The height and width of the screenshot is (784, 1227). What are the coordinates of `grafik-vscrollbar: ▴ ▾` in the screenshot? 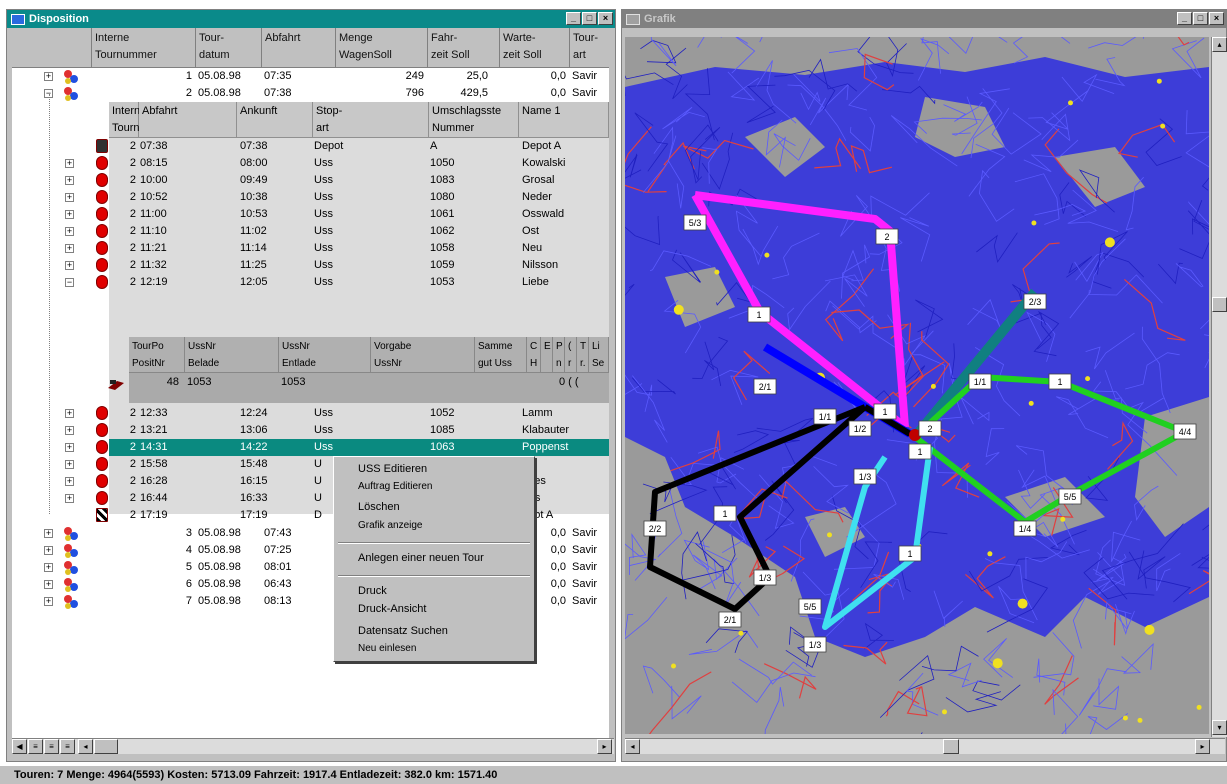 It's located at (1219, 387).